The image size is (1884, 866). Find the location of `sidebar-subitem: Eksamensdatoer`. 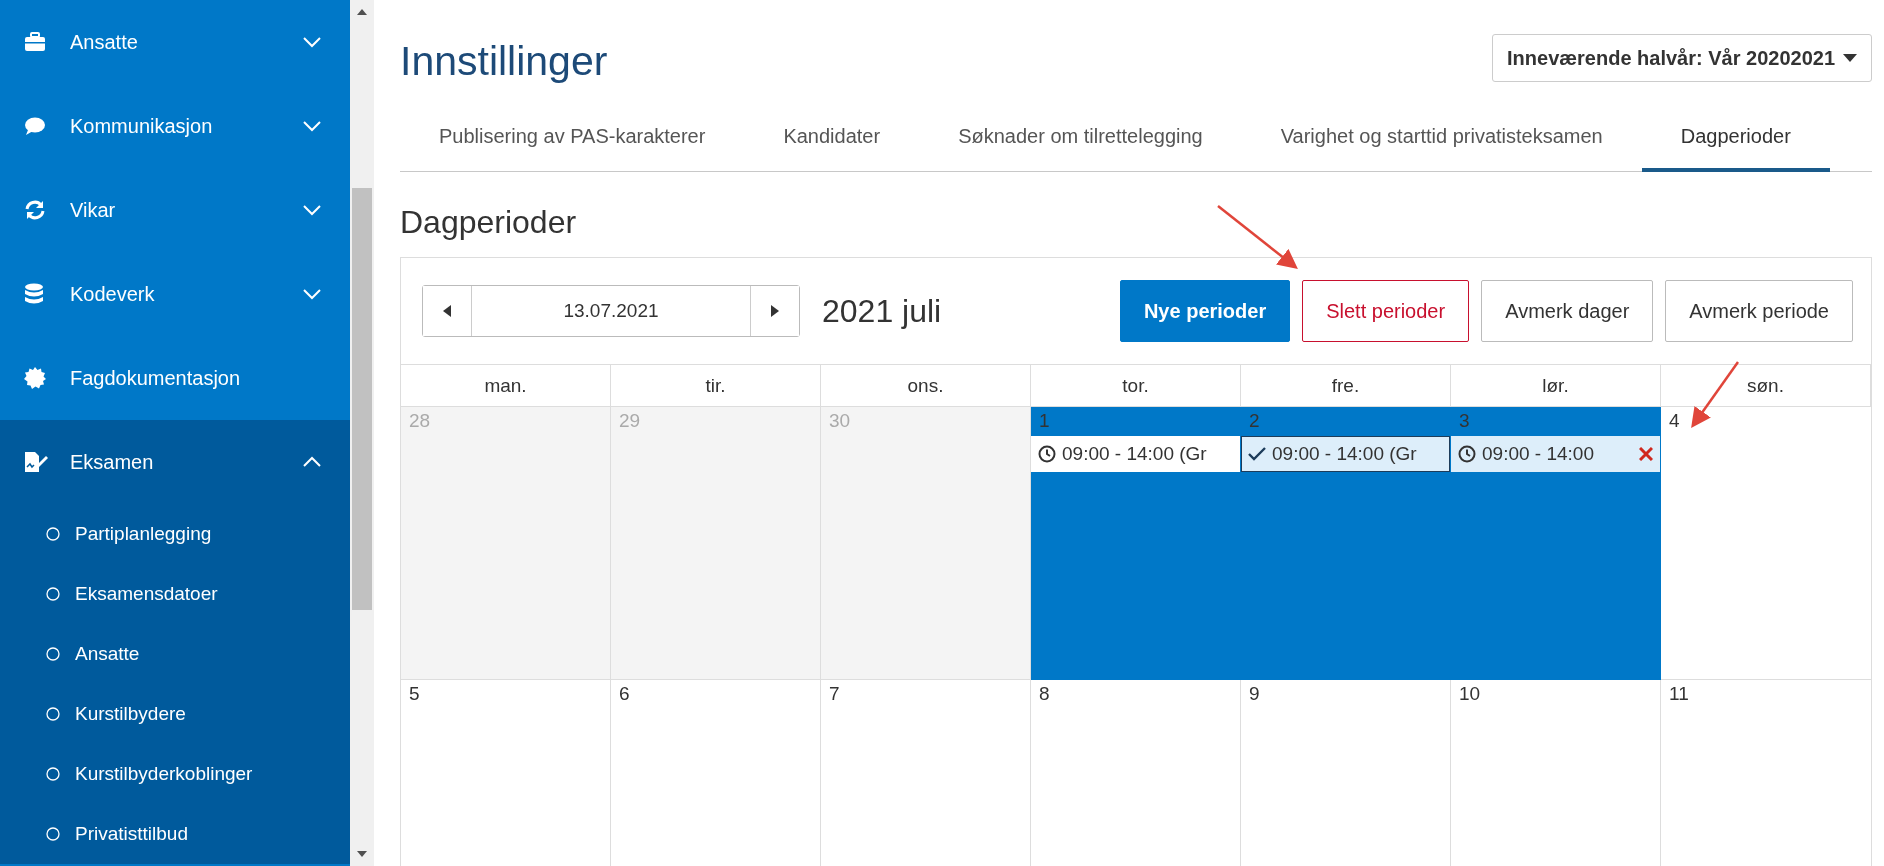

sidebar-subitem: Eksamensdatoer is located at coordinates (175, 594).